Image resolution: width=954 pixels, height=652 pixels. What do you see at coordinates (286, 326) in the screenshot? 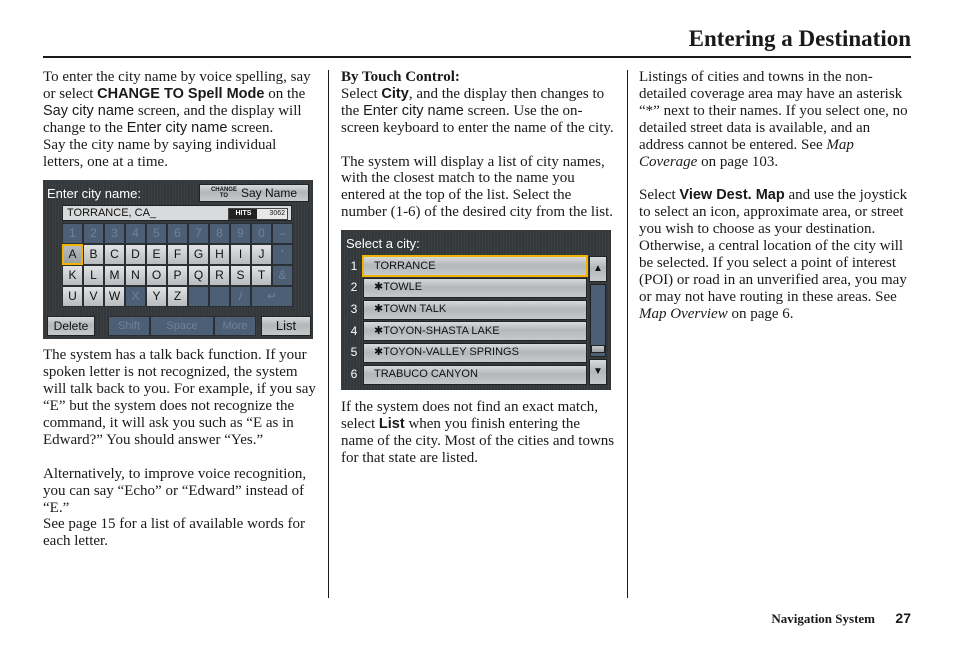
I see `list-button: List` at bounding box center [286, 326].